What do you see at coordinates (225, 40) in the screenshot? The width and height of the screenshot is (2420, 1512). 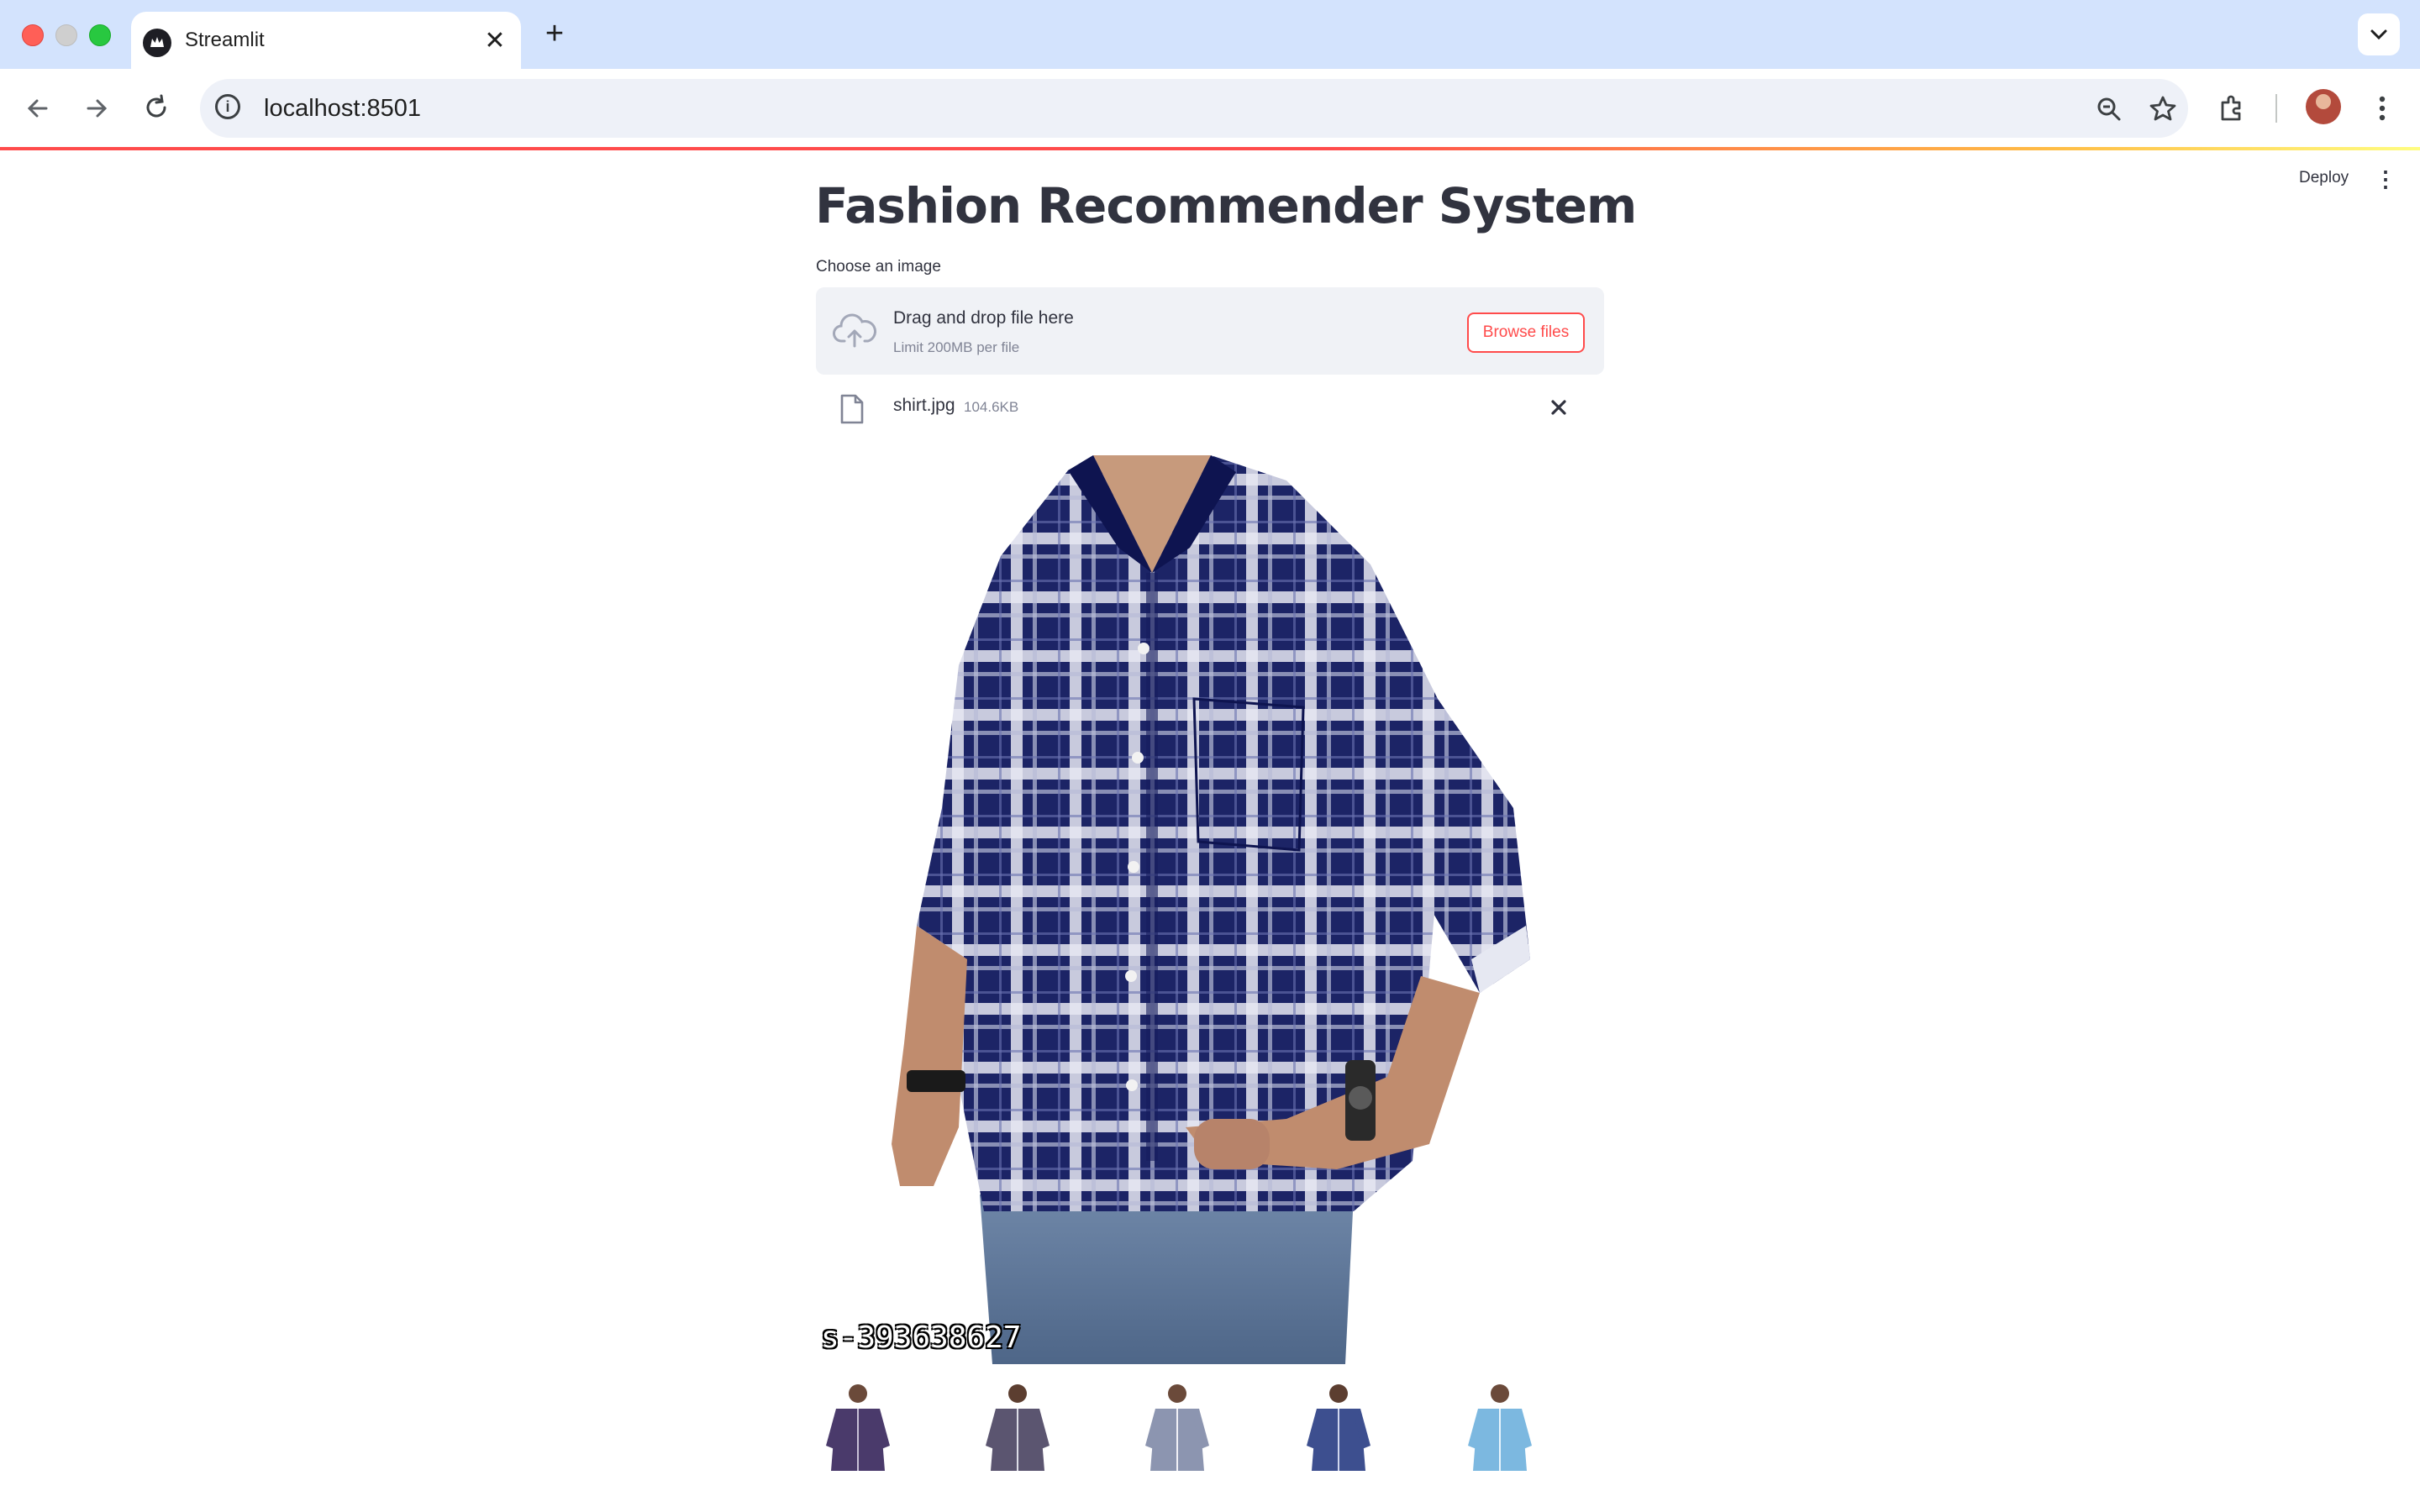 I see `tab-title: Streamlit` at bounding box center [225, 40].